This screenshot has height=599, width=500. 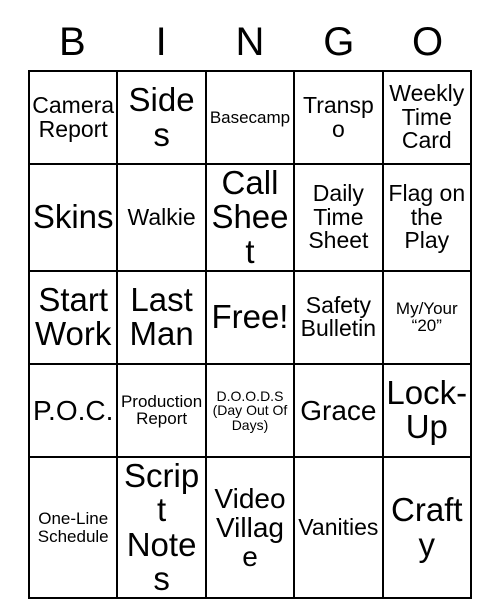 I want to click on bingo-cell-text: My/Your “20”, so click(x=426, y=317).